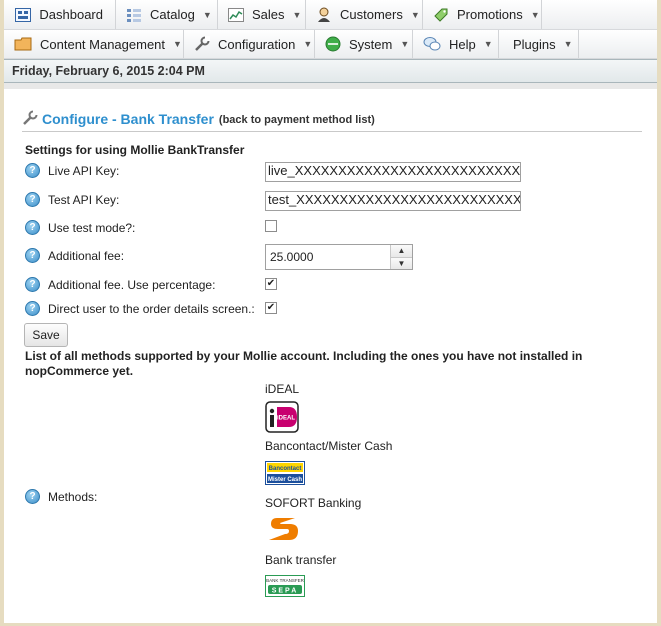 The height and width of the screenshot is (626, 661). What do you see at coordinates (285, 580) in the screenshot?
I see `bank-transfer-logo-text: BANK TRANSFER` at bounding box center [285, 580].